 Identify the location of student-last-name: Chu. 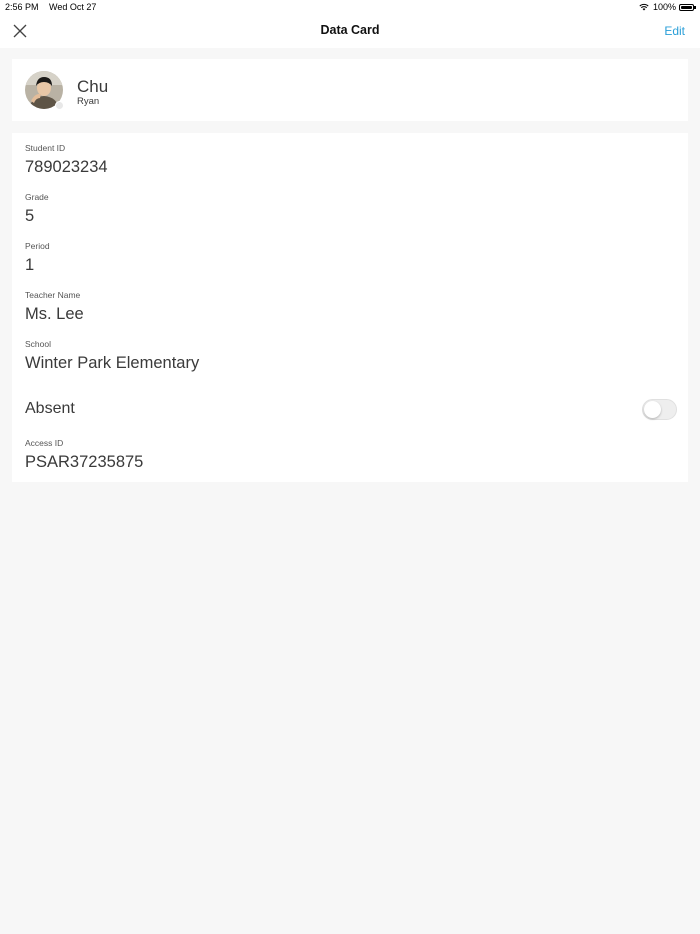
(93, 86).